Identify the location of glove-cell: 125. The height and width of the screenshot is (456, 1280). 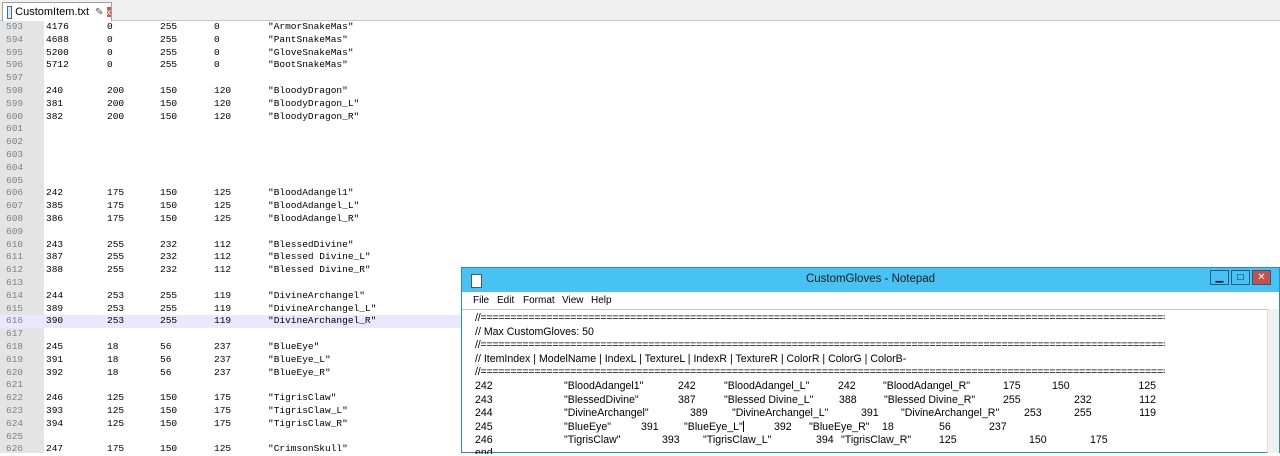
(948, 440).